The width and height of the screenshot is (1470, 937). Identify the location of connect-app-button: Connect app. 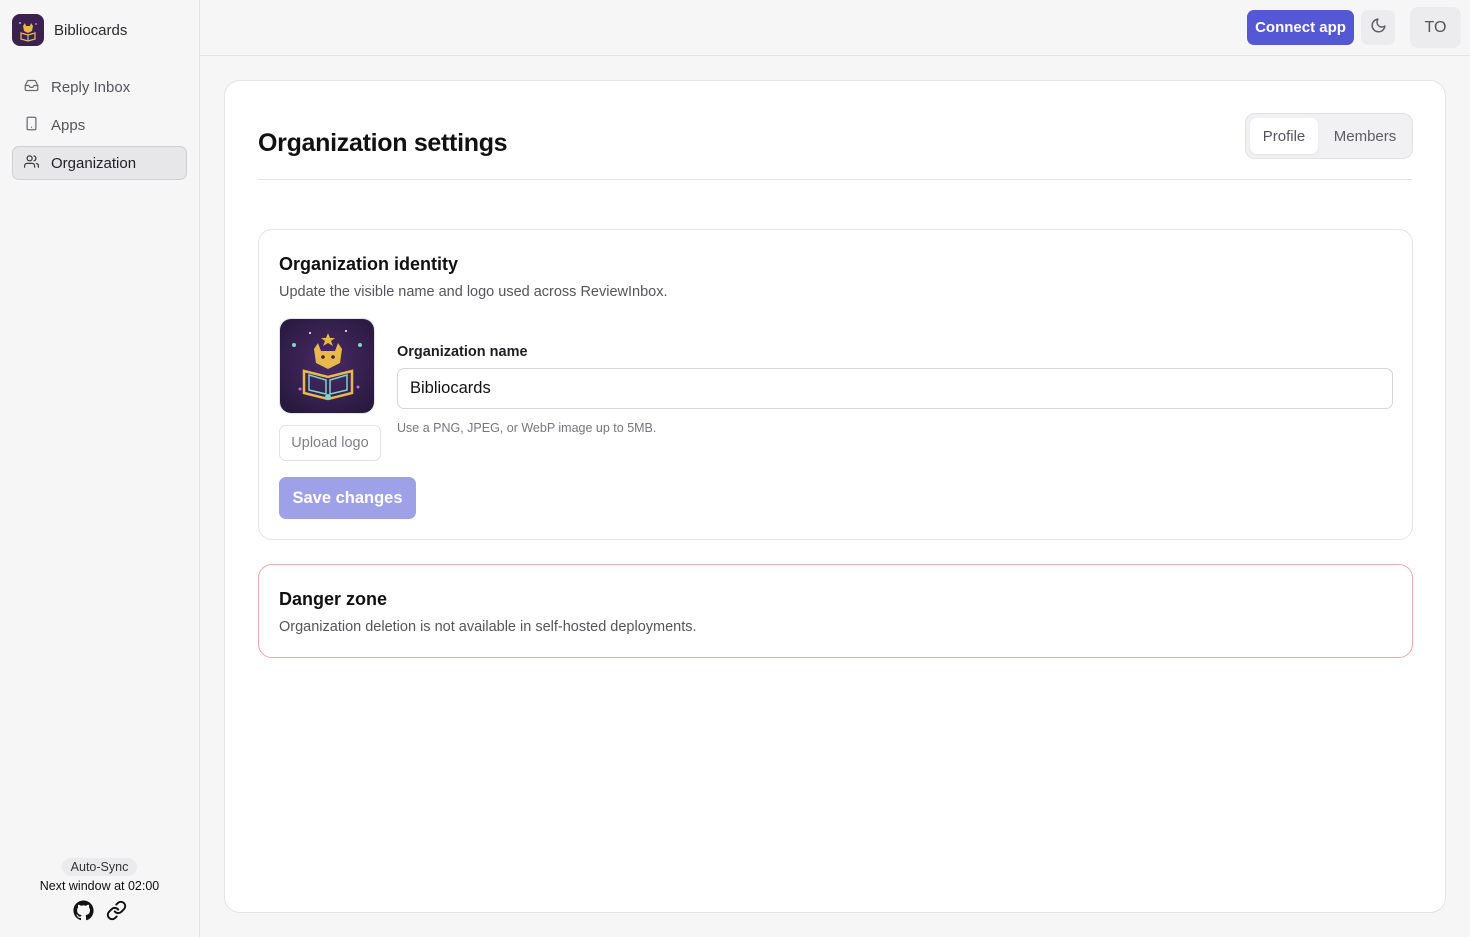
(1300, 27).